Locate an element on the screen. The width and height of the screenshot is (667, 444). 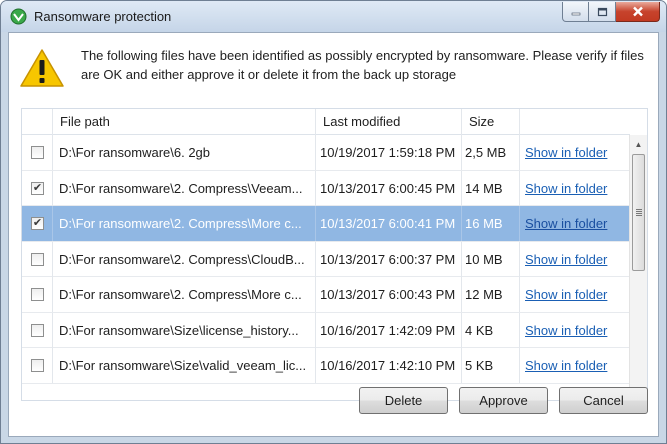
close-icon is located at coordinates (637, 11).